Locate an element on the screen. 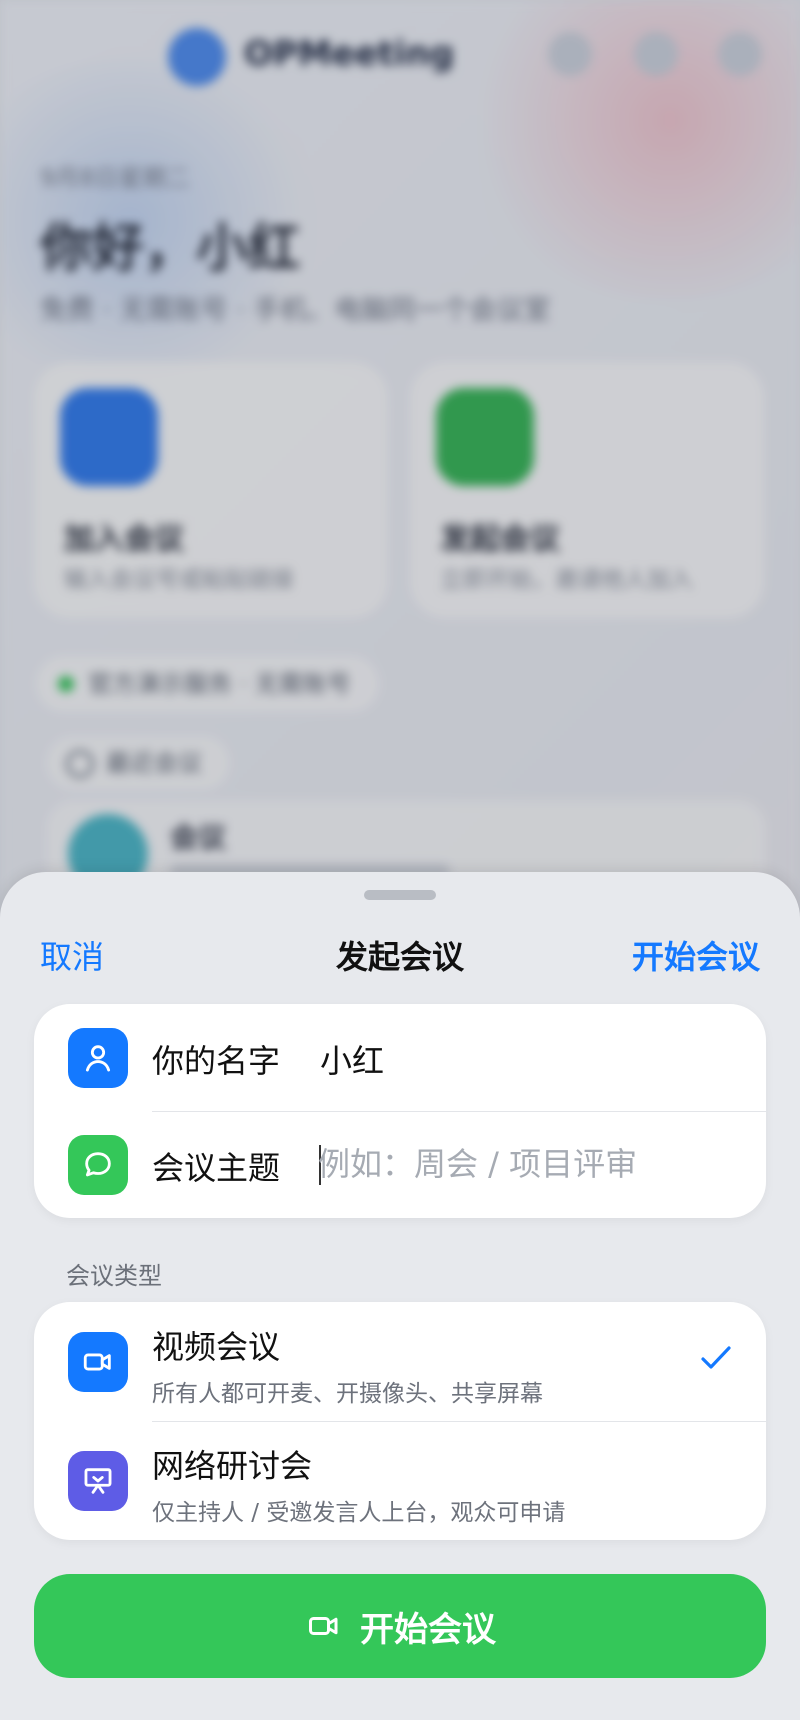 The width and height of the screenshot is (800, 1720). option-desc: 所有人都可开麦、开摄像头、共享屏幕 is located at coordinates (347, 1394).